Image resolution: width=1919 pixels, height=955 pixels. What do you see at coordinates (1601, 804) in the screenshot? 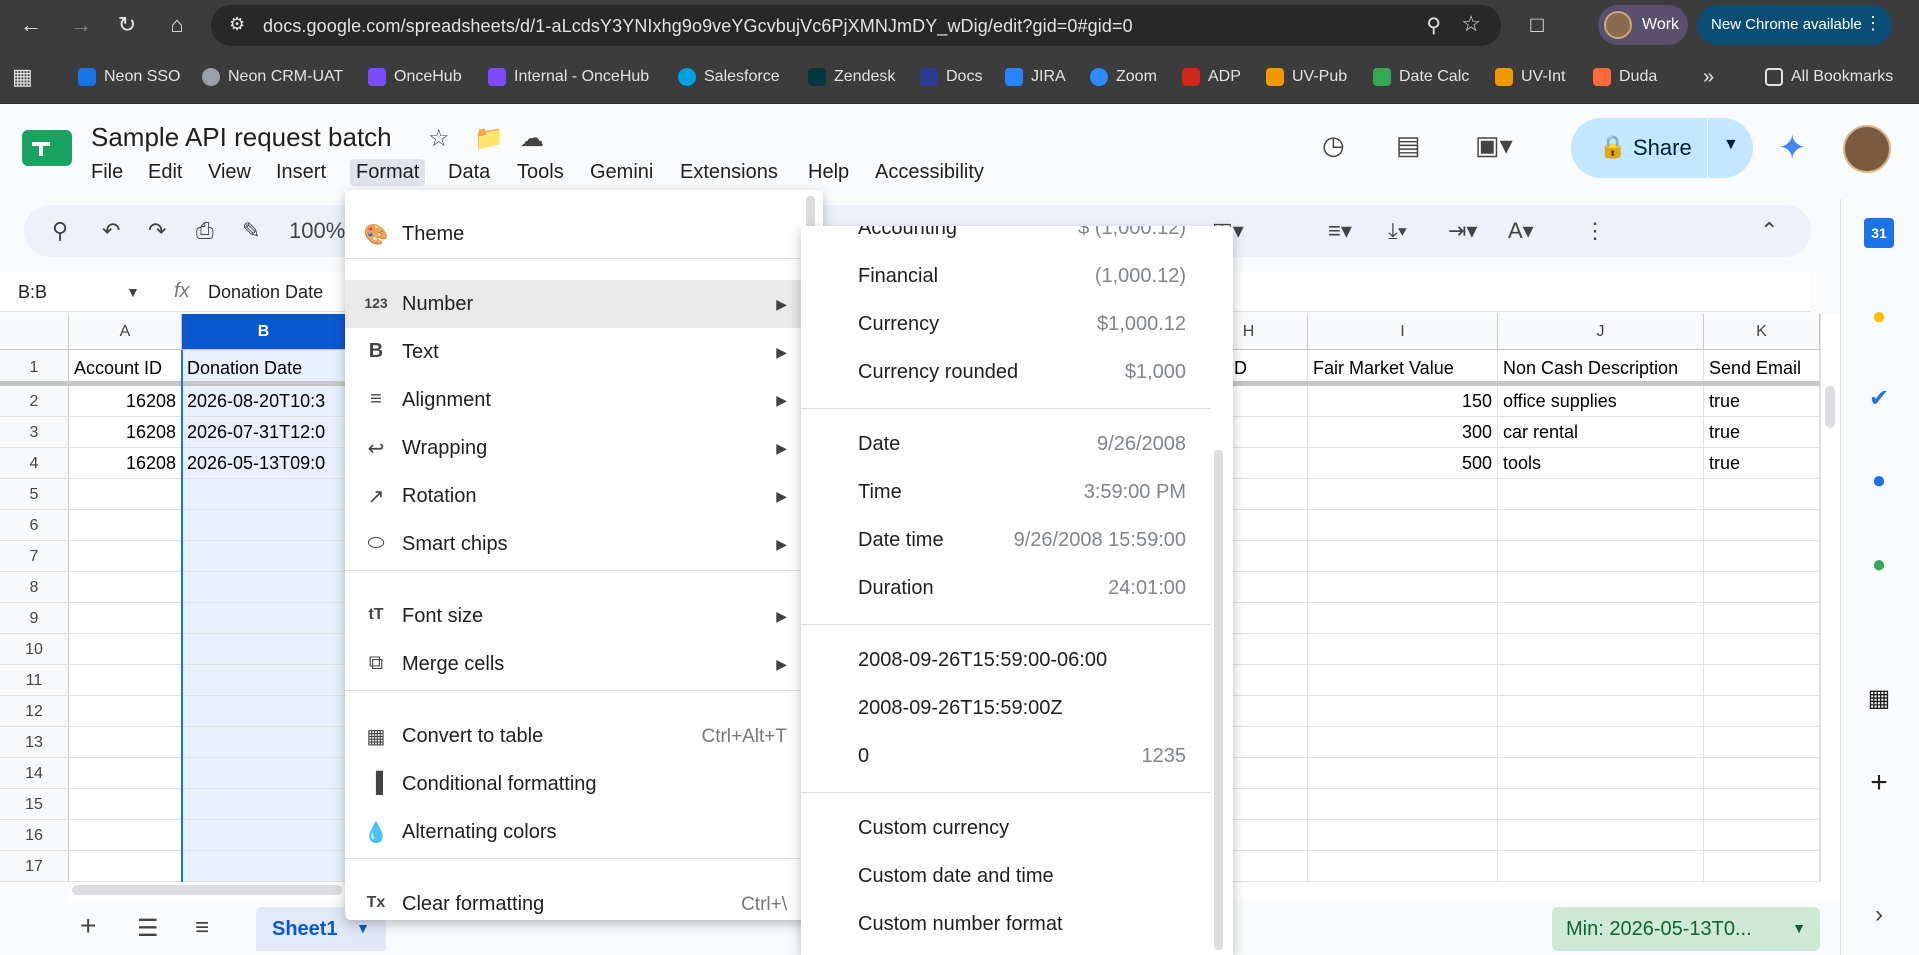
I see `cell-j15` at bounding box center [1601, 804].